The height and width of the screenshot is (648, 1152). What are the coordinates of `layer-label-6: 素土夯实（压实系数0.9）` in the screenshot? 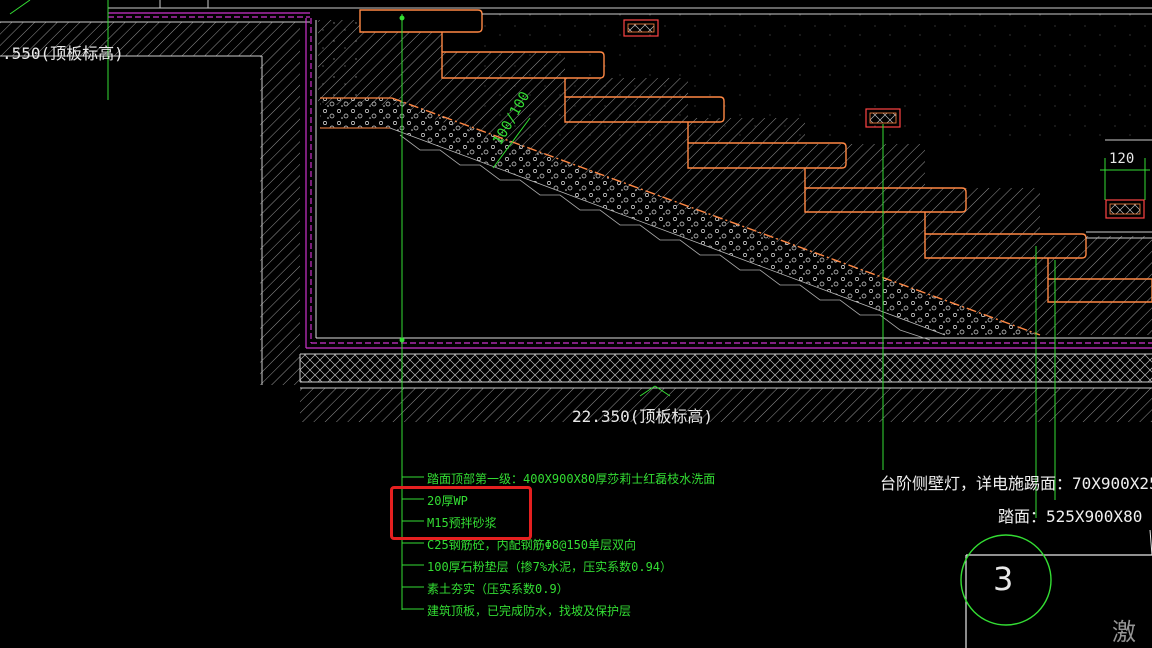 It's located at (498, 589).